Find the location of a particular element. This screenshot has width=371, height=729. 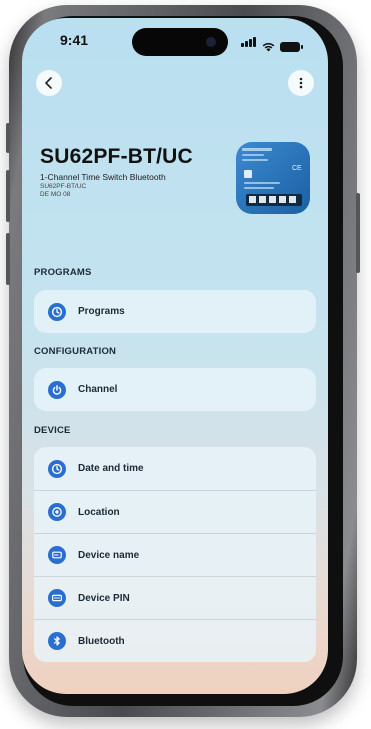

battery-icon is located at coordinates (291, 47).